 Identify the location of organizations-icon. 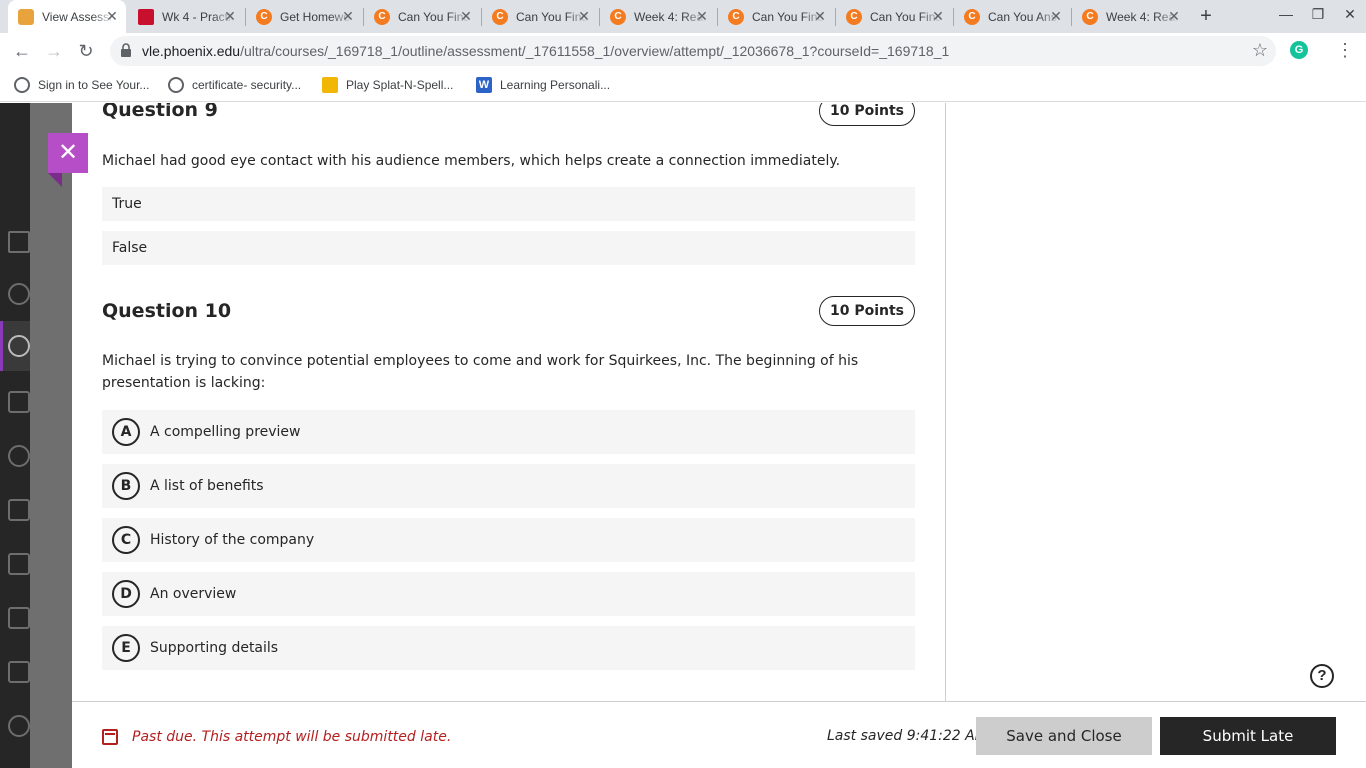
(19, 456).